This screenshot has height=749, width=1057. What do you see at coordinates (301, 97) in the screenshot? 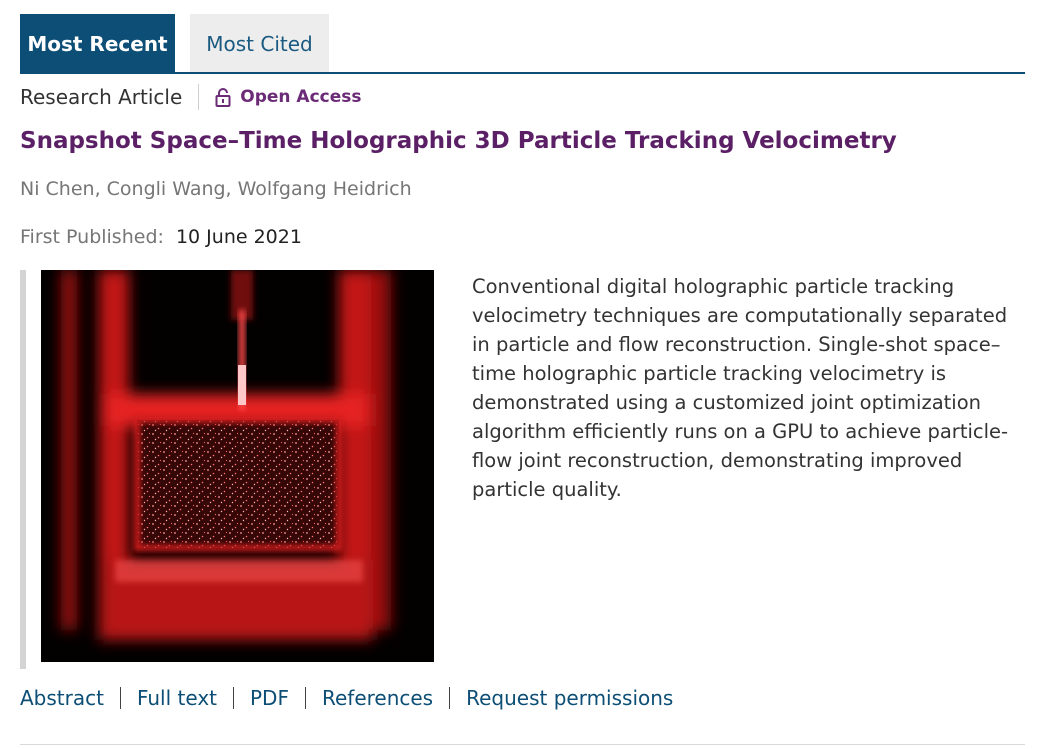
I see `open-access-label: Open Access` at bounding box center [301, 97].